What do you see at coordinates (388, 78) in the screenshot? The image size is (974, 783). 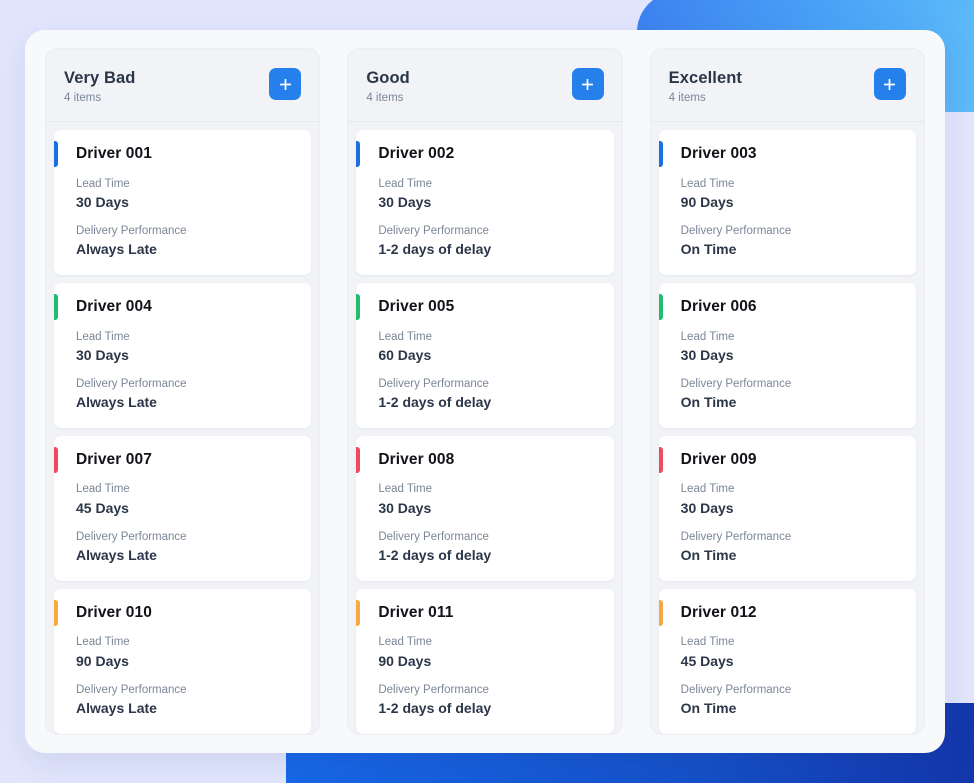 I see `column-title: Good` at bounding box center [388, 78].